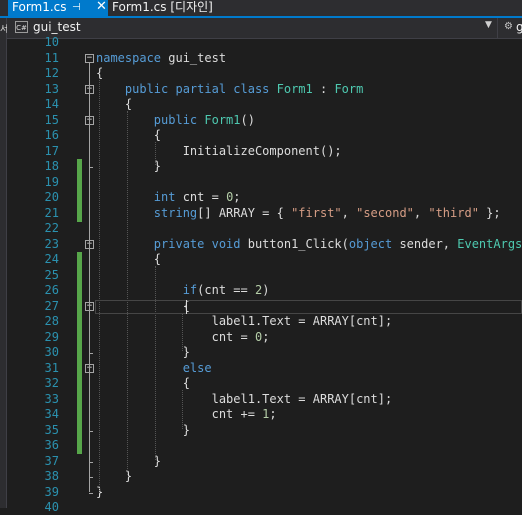 The height and width of the screenshot is (515, 522). Describe the element at coordinates (186, 414) in the screenshot. I see `code-text: cnt += 1;` at that location.